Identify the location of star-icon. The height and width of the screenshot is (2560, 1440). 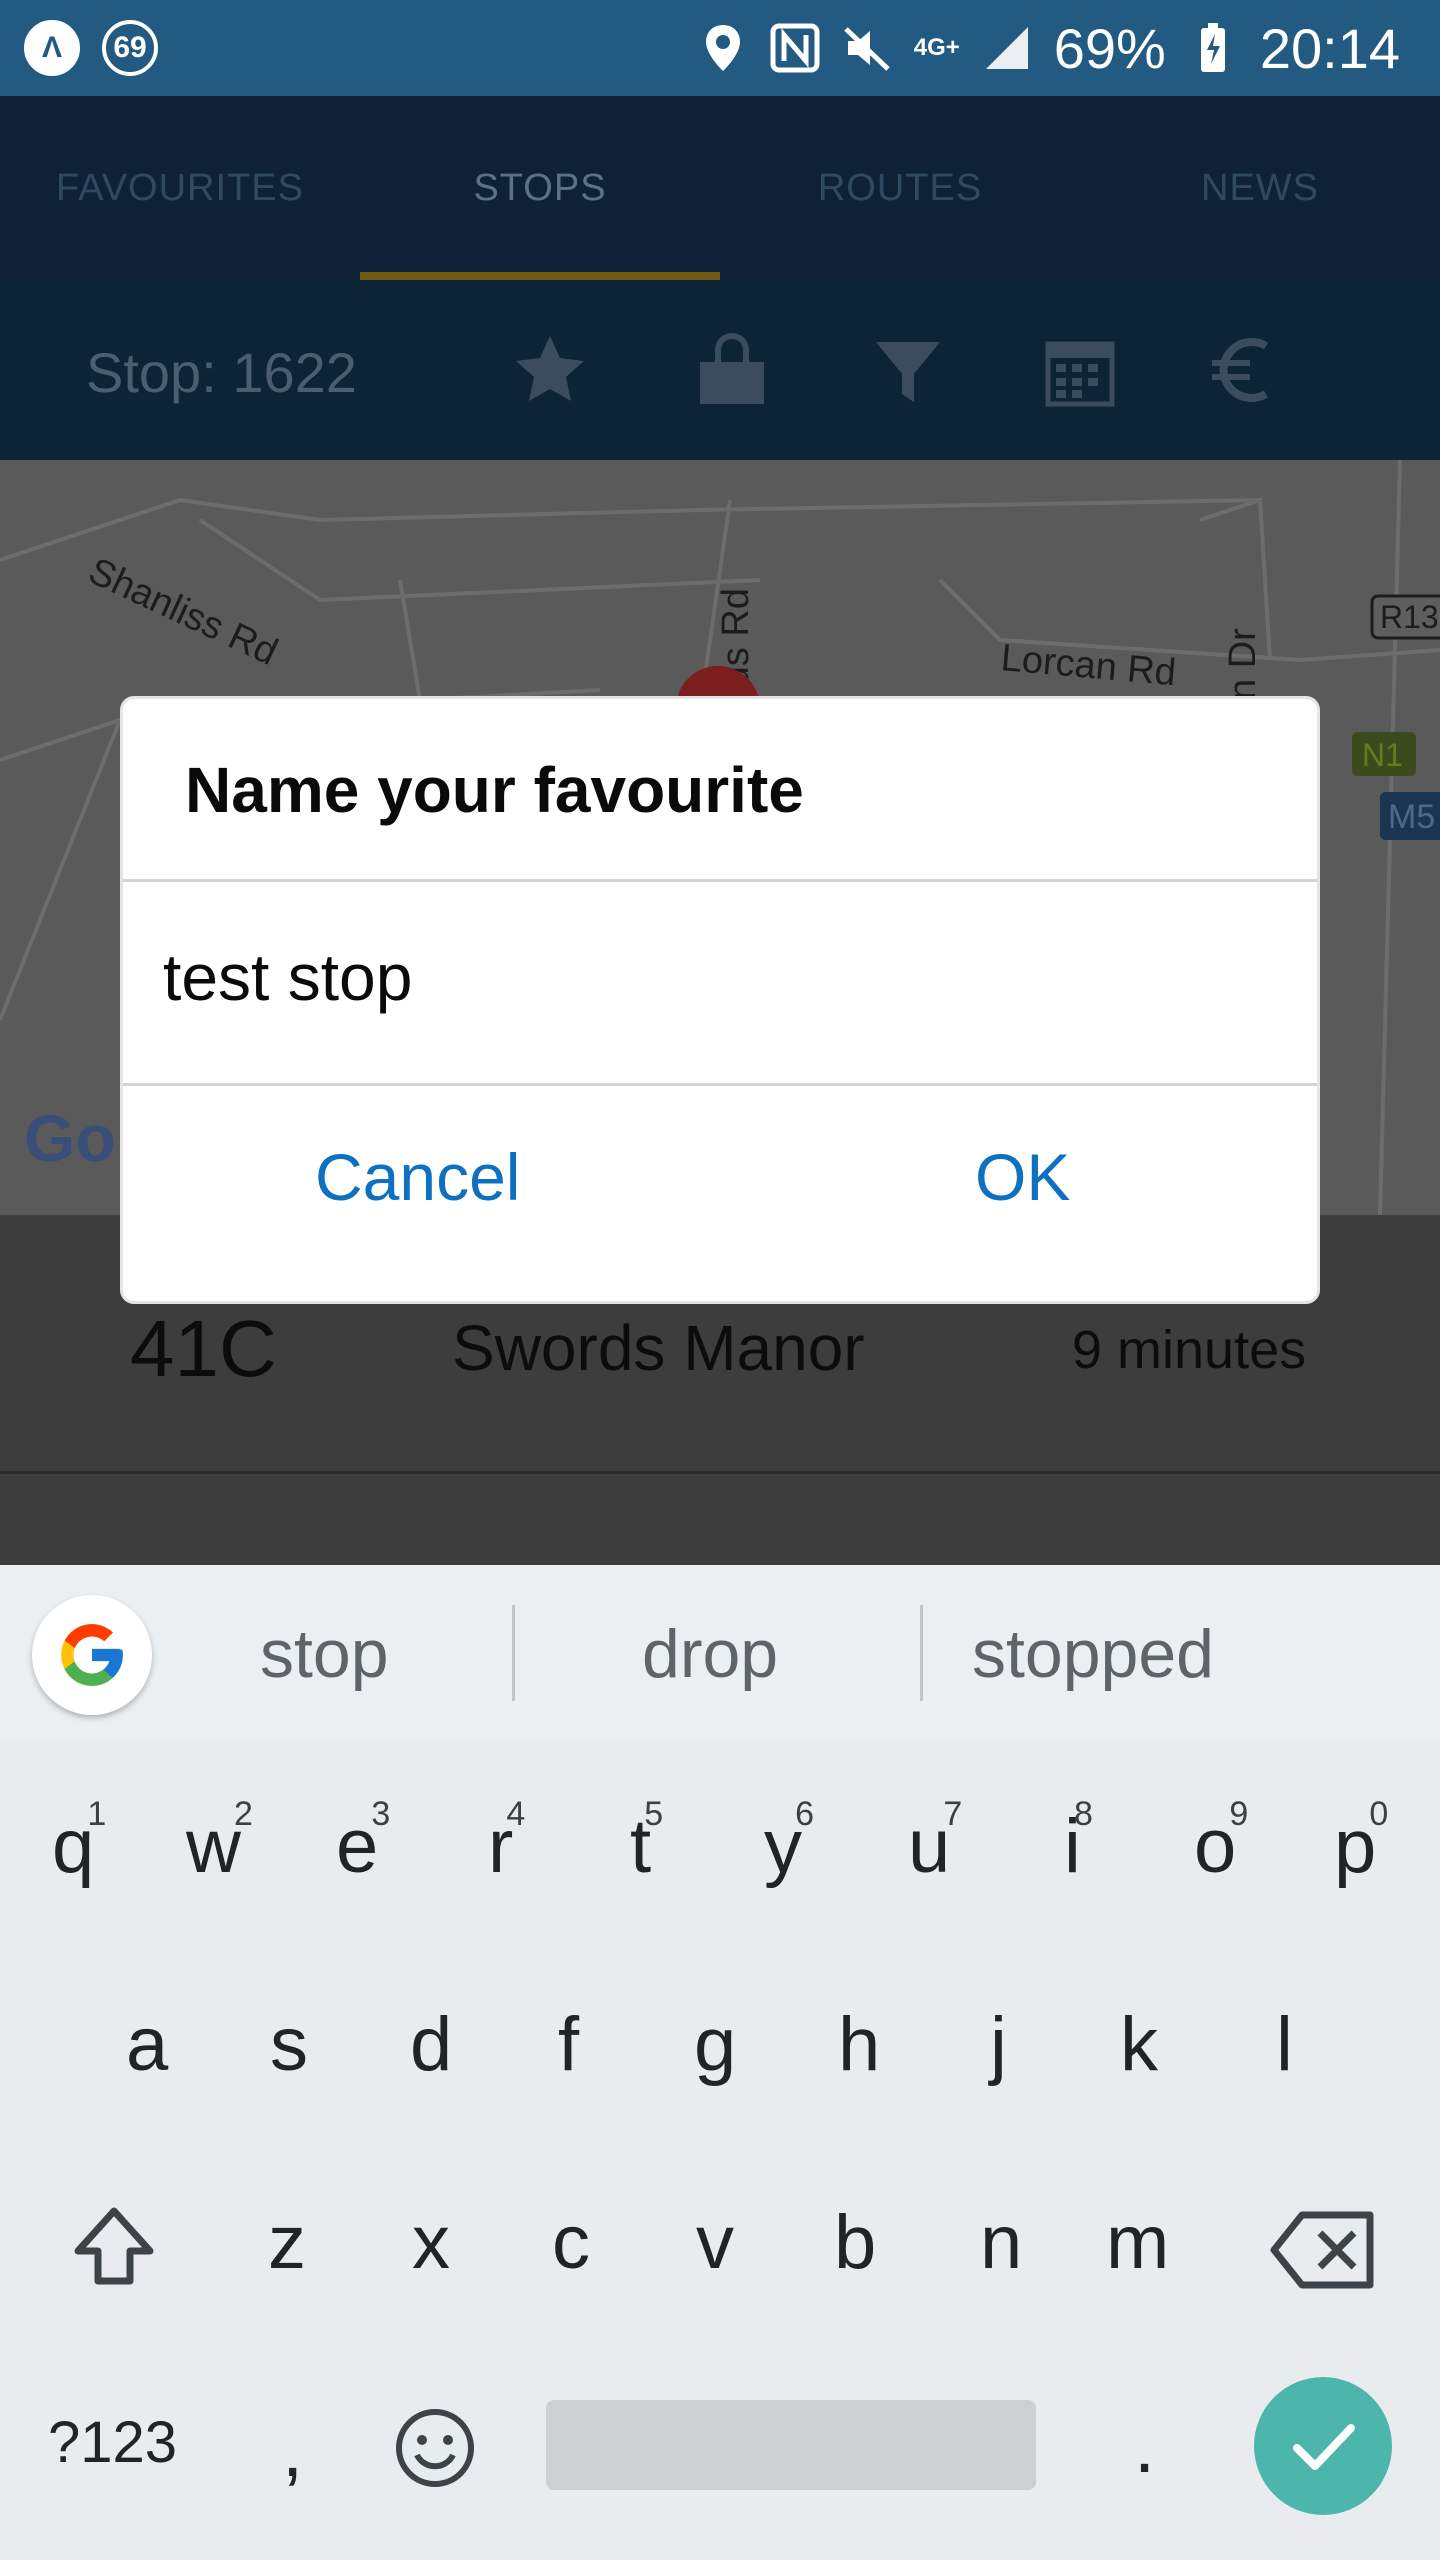
(550, 370).